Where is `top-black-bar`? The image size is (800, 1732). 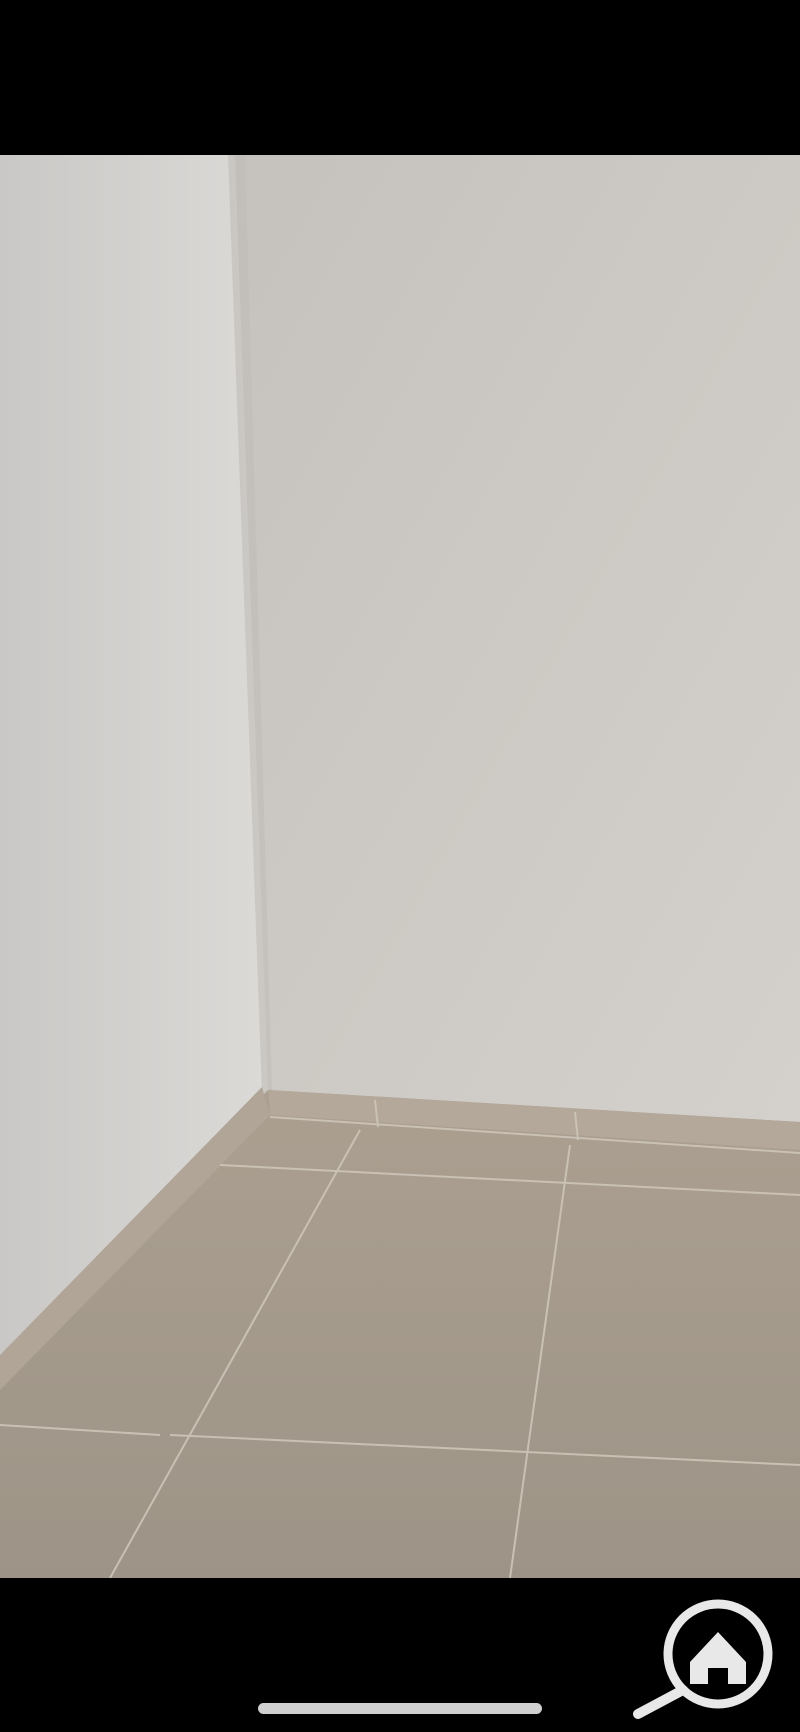
top-black-bar is located at coordinates (400, 77).